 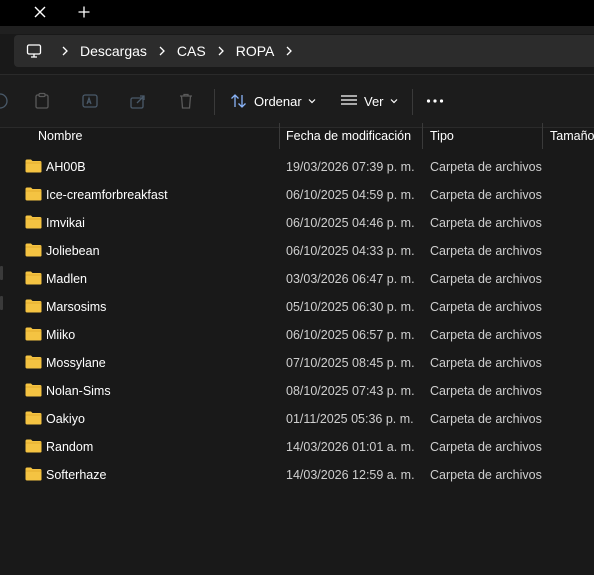 I want to click on command-bar: Ordenar Ver, so click(x=297, y=101).